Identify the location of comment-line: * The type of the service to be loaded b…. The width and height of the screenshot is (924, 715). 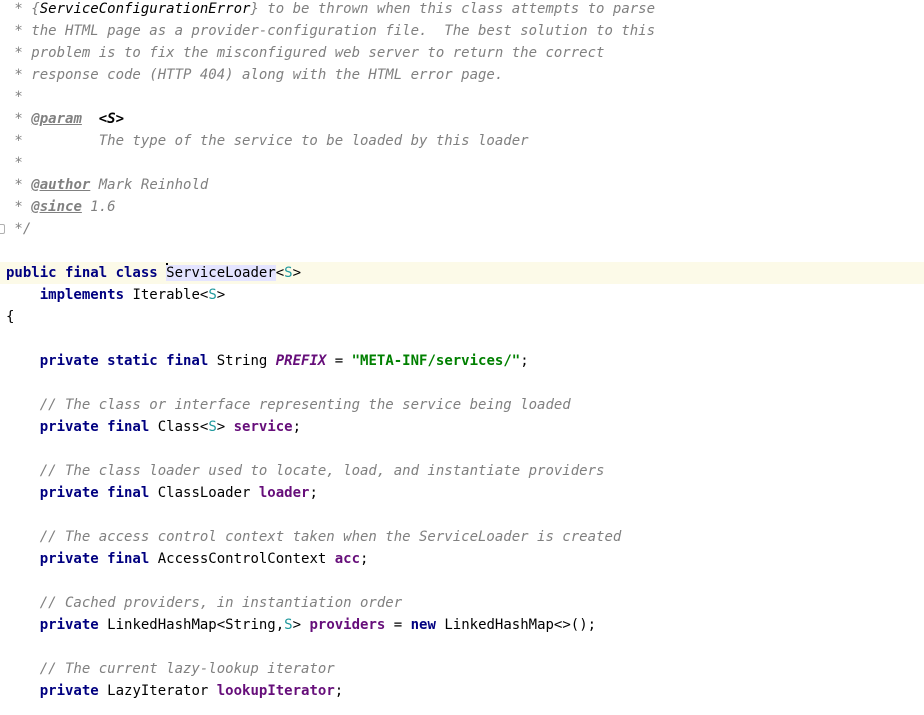
(267, 141).